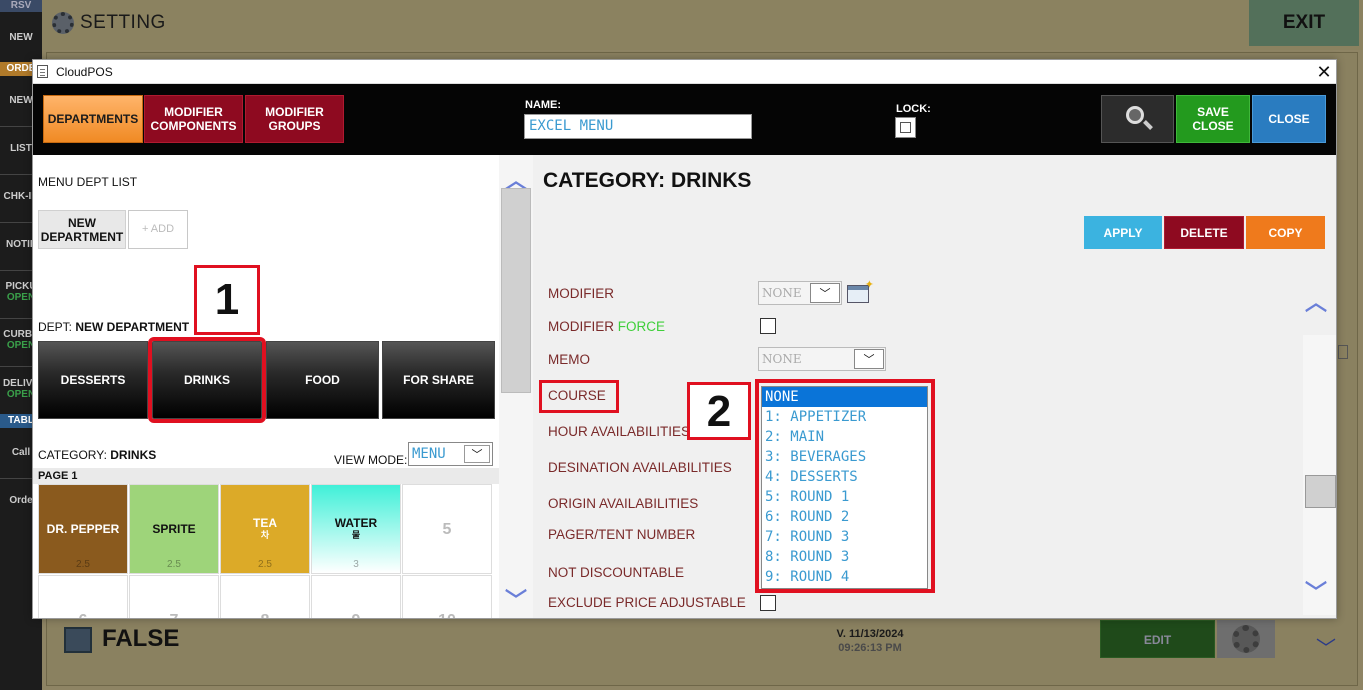  I want to click on modifier-force-text: MODIFIER, so click(583, 326).